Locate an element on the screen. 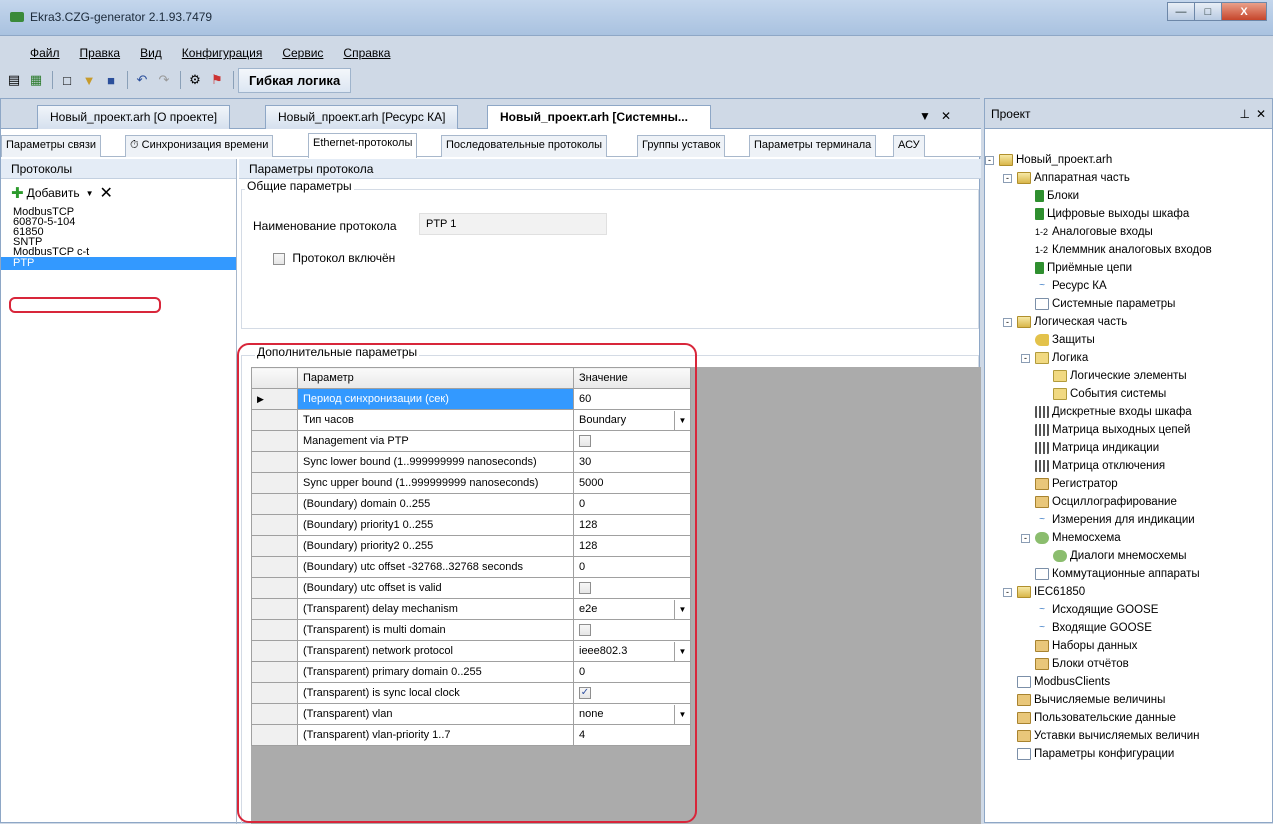 The image size is (1273, 824). delete-icon: ✕ is located at coordinates (106, 193).